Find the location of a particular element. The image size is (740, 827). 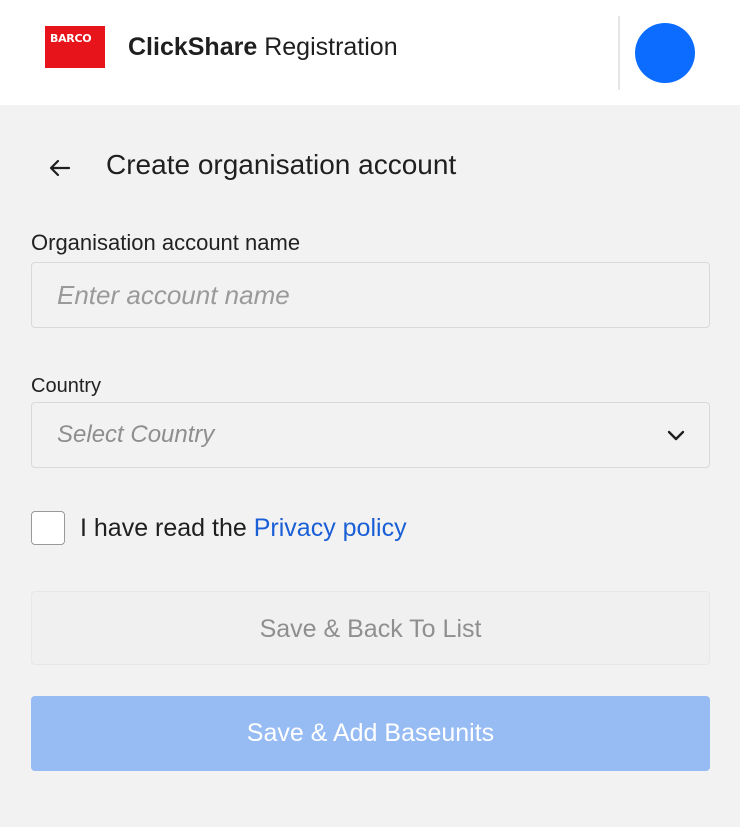

chevron-down-icon is located at coordinates (676, 436).